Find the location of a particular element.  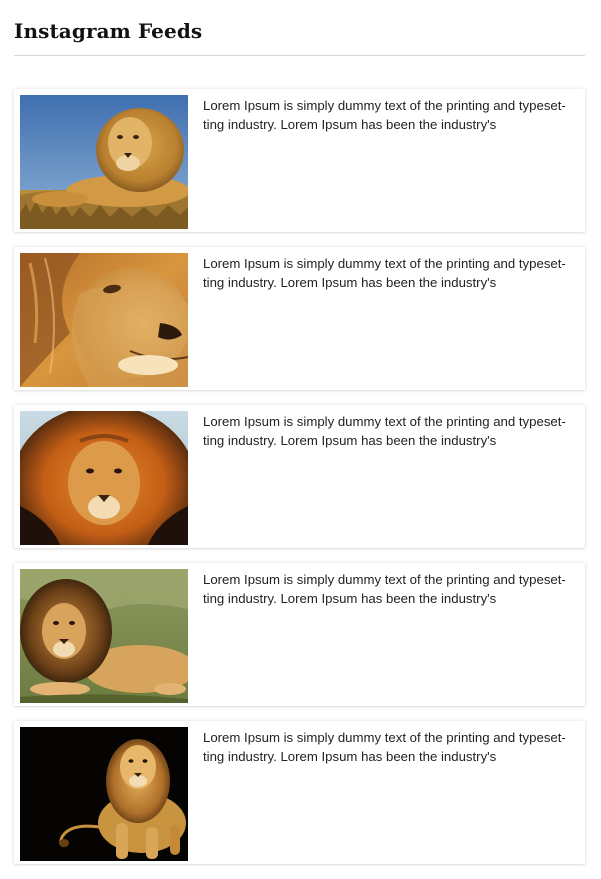

lion-walking-image is located at coordinates (104, 794).